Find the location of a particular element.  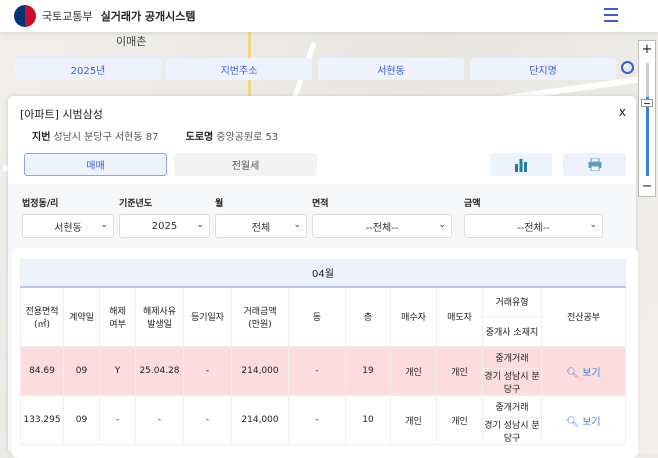

col-area: 전용면적 (㎡) is located at coordinates (42, 316).